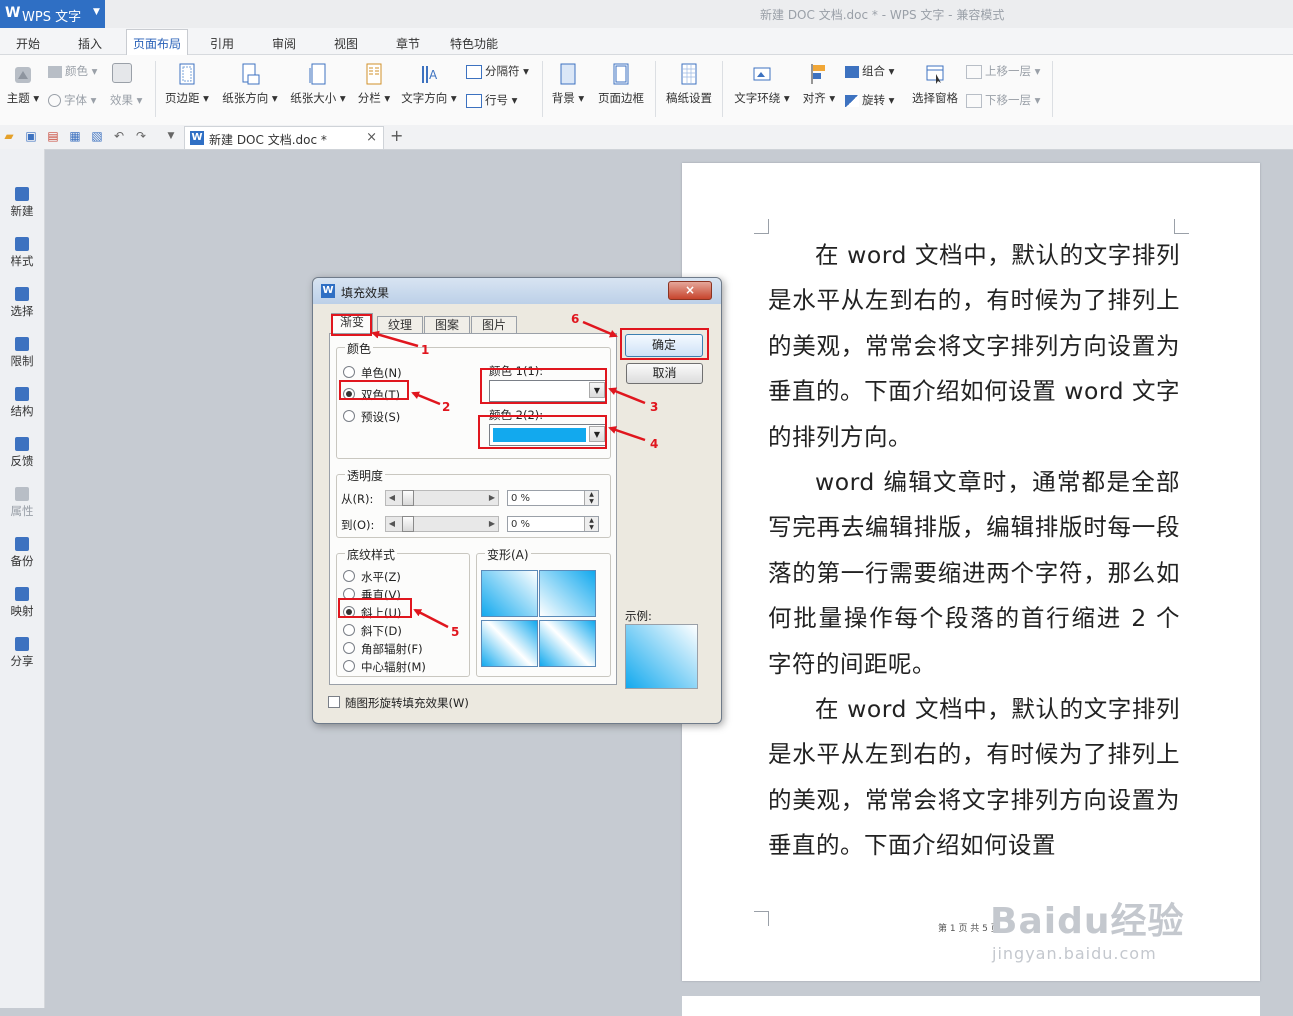 The image size is (1293, 1016). I want to click on tab-view: 视图, so click(346, 43).